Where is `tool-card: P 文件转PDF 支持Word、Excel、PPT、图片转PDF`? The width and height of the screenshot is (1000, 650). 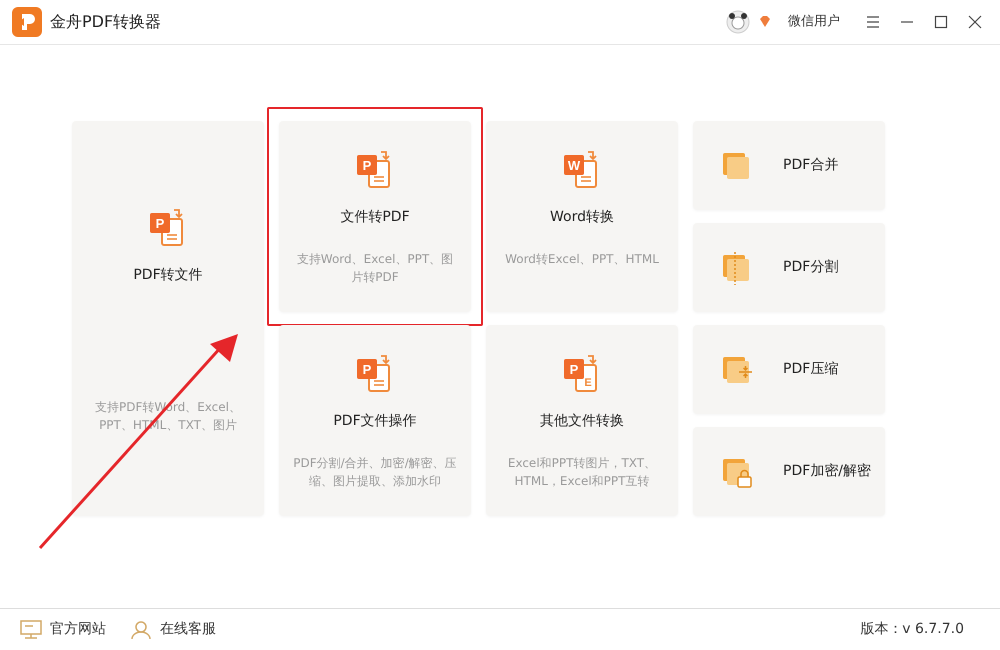 tool-card: P 文件转PDF 支持Word、Excel、PPT、图片转PDF is located at coordinates (375, 216).